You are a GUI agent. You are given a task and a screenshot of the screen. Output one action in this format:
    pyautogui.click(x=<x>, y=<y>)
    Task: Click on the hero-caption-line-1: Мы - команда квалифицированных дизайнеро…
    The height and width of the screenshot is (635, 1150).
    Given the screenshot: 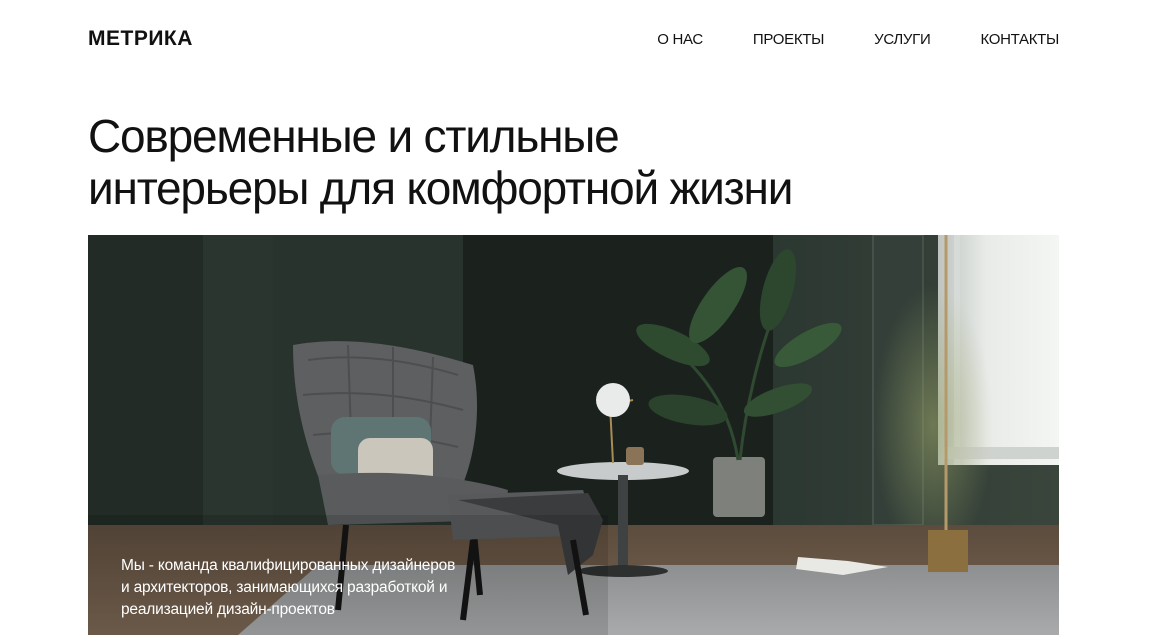 What is the action you would take?
    pyautogui.click(x=288, y=565)
    